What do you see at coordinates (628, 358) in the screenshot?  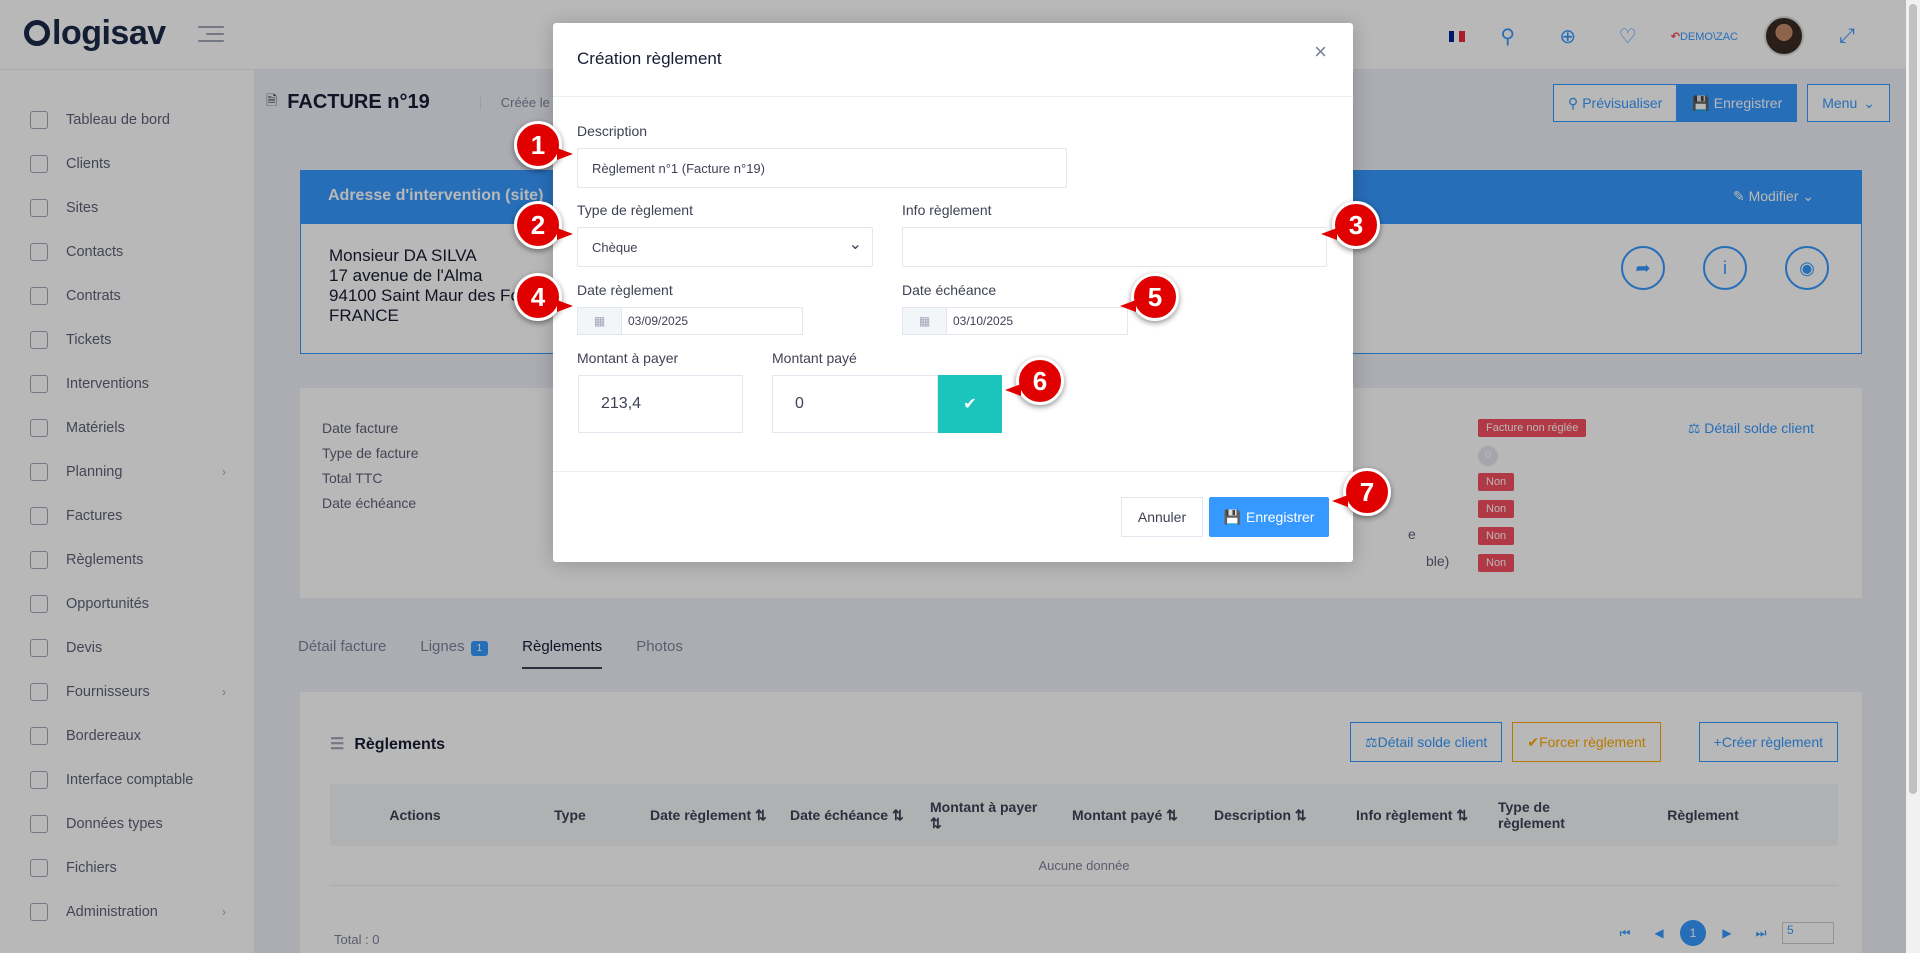 I see `amount-due-label: Montant à payer` at bounding box center [628, 358].